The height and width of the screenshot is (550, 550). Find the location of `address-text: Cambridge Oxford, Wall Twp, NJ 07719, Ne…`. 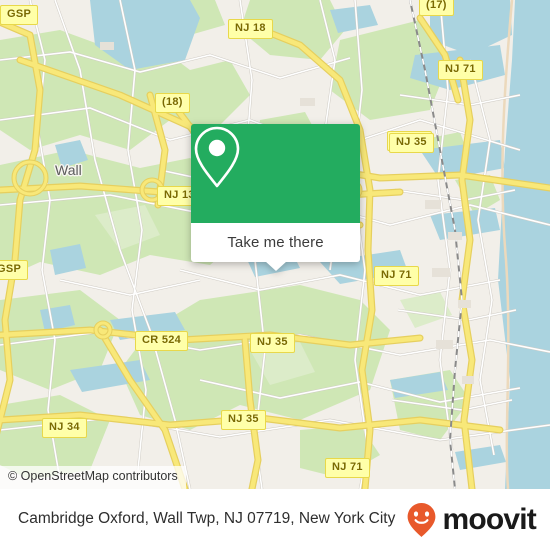

address-text: Cambridge Oxford, Wall Twp, NJ 07719, Ne… is located at coordinates (207, 519).